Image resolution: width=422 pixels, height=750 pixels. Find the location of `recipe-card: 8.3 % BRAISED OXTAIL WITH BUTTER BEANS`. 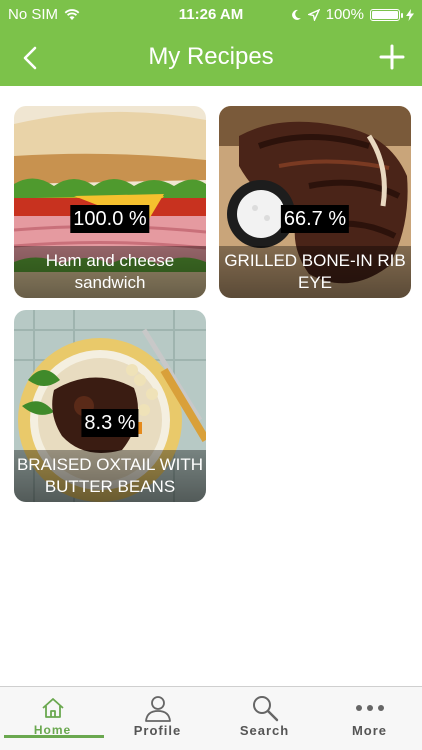

recipe-card: 8.3 % BRAISED OXTAIL WITH BUTTER BEANS is located at coordinates (110, 406).